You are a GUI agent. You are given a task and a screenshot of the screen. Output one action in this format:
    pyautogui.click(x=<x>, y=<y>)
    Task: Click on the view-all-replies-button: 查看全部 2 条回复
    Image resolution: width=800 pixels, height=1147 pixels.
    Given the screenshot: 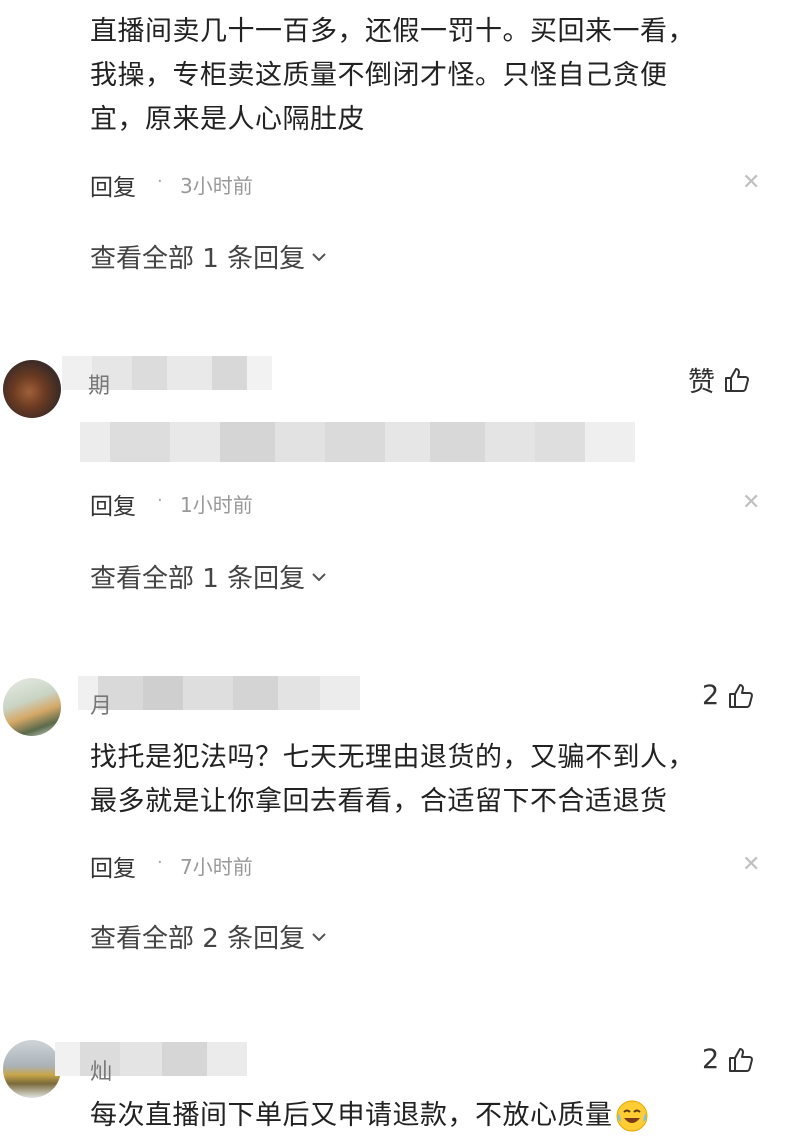 What is the action you would take?
    pyautogui.click(x=208, y=936)
    